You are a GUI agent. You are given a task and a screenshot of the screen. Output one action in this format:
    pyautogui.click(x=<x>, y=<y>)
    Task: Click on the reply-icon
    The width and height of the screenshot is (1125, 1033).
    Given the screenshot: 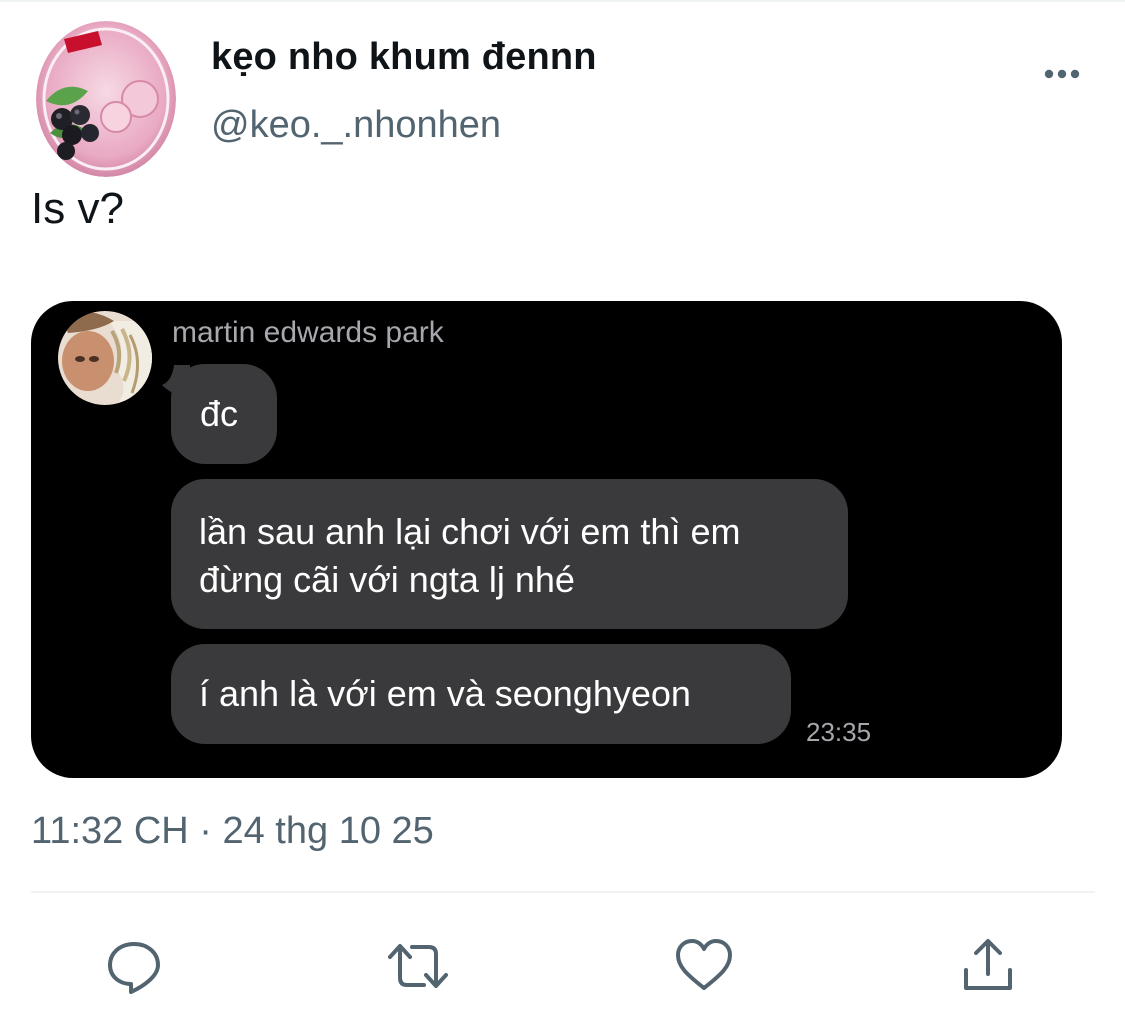 What is the action you would take?
    pyautogui.click(x=134, y=968)
    